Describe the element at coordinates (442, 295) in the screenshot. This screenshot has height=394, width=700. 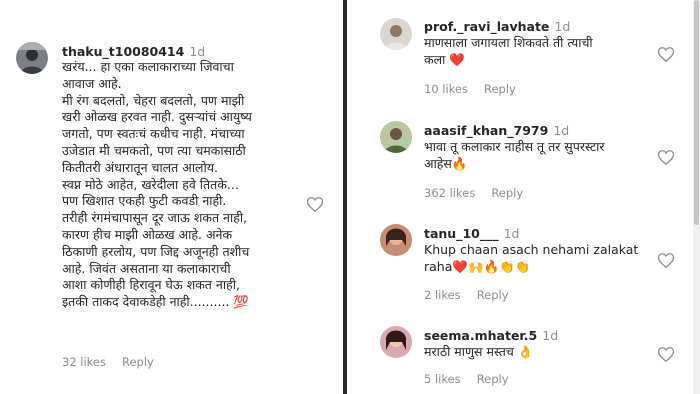
I see `likes-count: 2 likes` at that location.